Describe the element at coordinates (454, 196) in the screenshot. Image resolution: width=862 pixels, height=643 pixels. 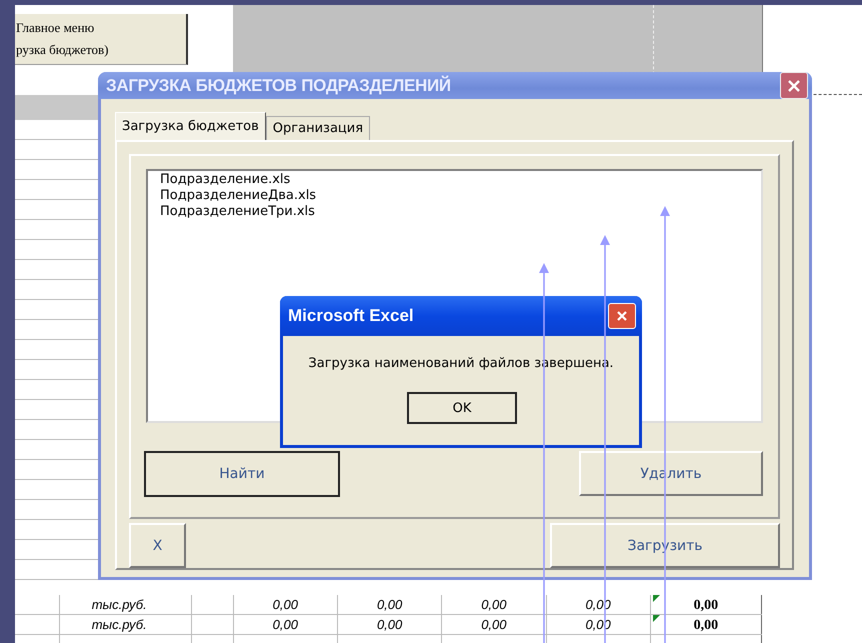
I see `list-item: ПодразделениеДва.xls` at that location.